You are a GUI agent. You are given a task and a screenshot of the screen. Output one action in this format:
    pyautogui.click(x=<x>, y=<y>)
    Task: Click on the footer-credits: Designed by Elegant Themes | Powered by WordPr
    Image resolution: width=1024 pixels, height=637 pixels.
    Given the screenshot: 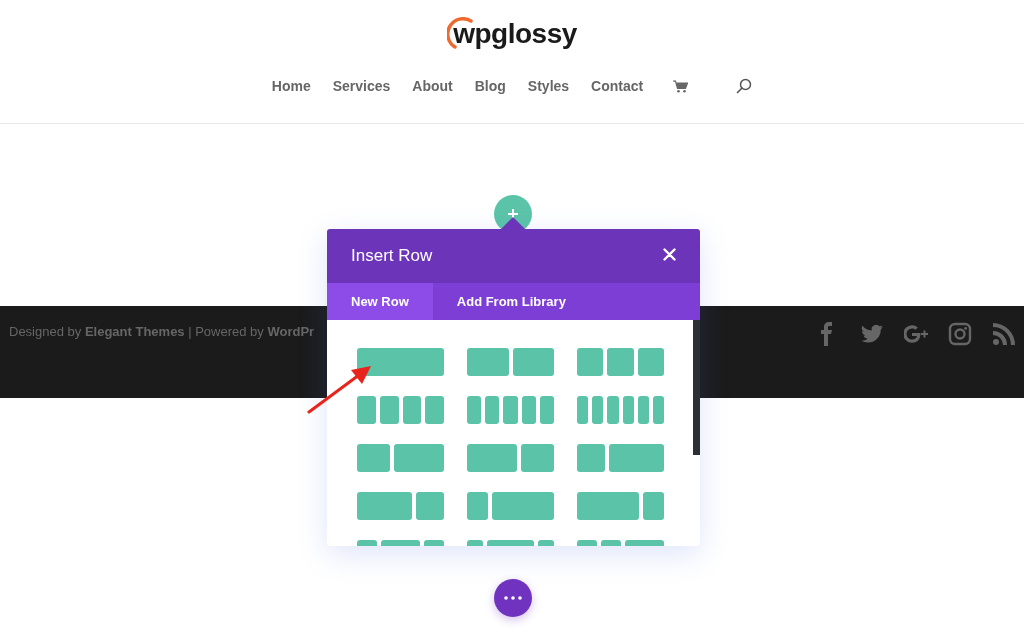 What is the action you would take?
    pyautogui.click(x=162, y=331)
    